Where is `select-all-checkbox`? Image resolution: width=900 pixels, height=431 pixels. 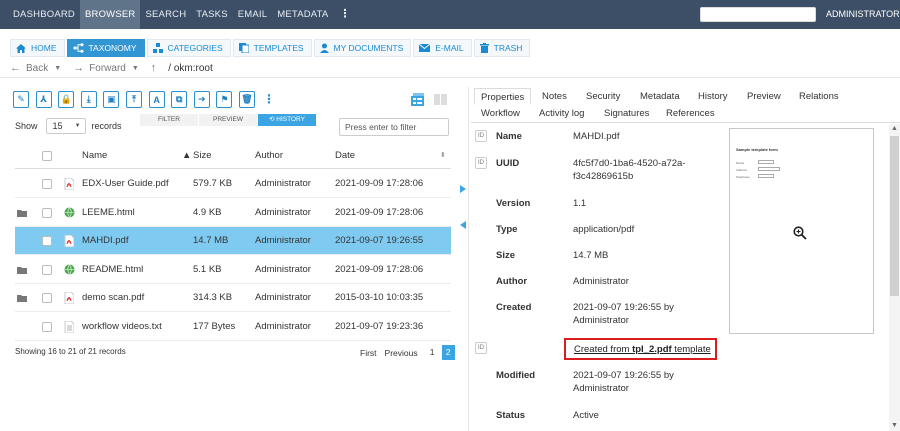
select-all-checkbox is located at coordinates (47, 156).